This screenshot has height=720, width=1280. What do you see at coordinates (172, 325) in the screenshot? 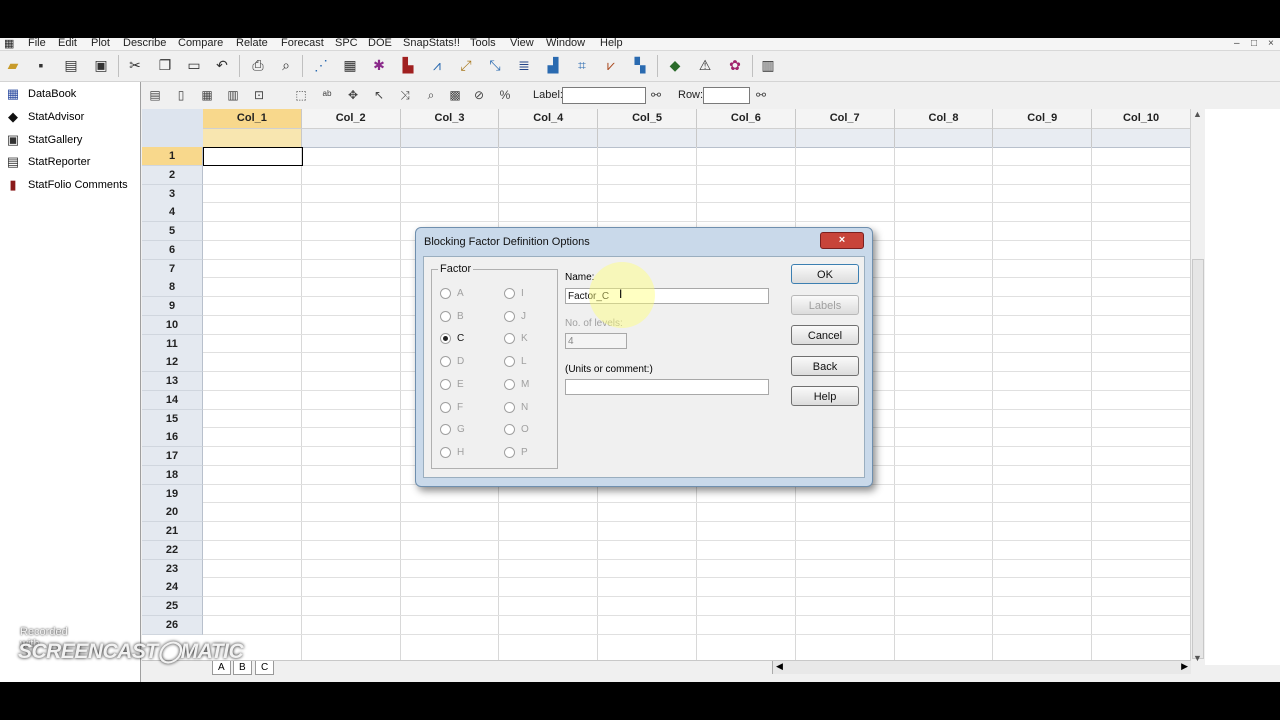
I see `row-header: 10` at bounding box center [172, 325].